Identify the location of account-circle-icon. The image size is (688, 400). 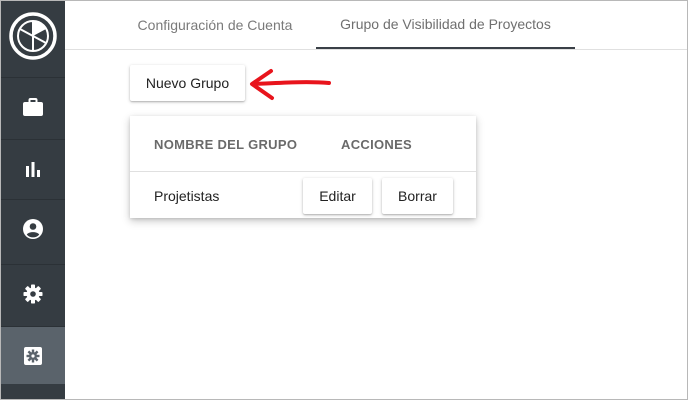
(33, 228).